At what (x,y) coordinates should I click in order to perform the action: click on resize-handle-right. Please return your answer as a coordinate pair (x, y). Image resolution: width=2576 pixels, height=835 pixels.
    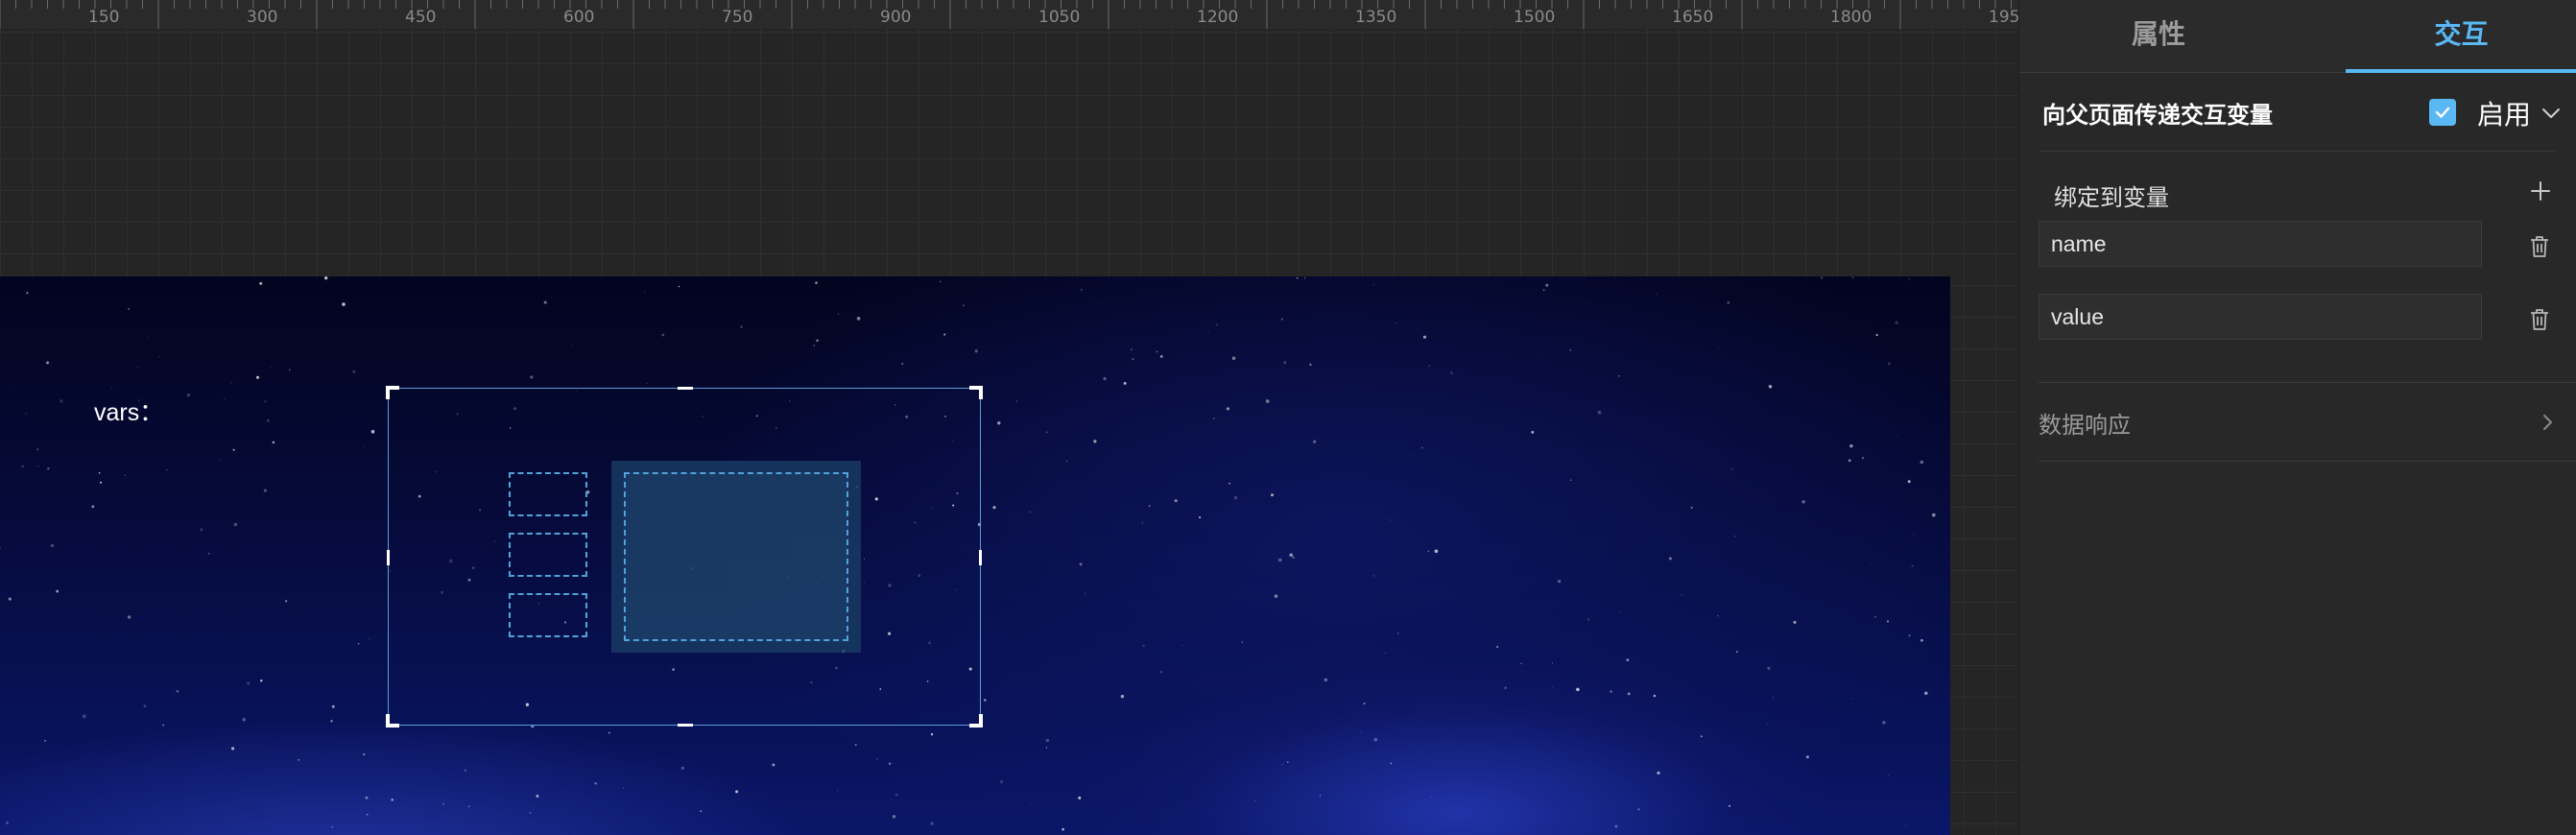
    Looking at the image, I should click on (980, 557).